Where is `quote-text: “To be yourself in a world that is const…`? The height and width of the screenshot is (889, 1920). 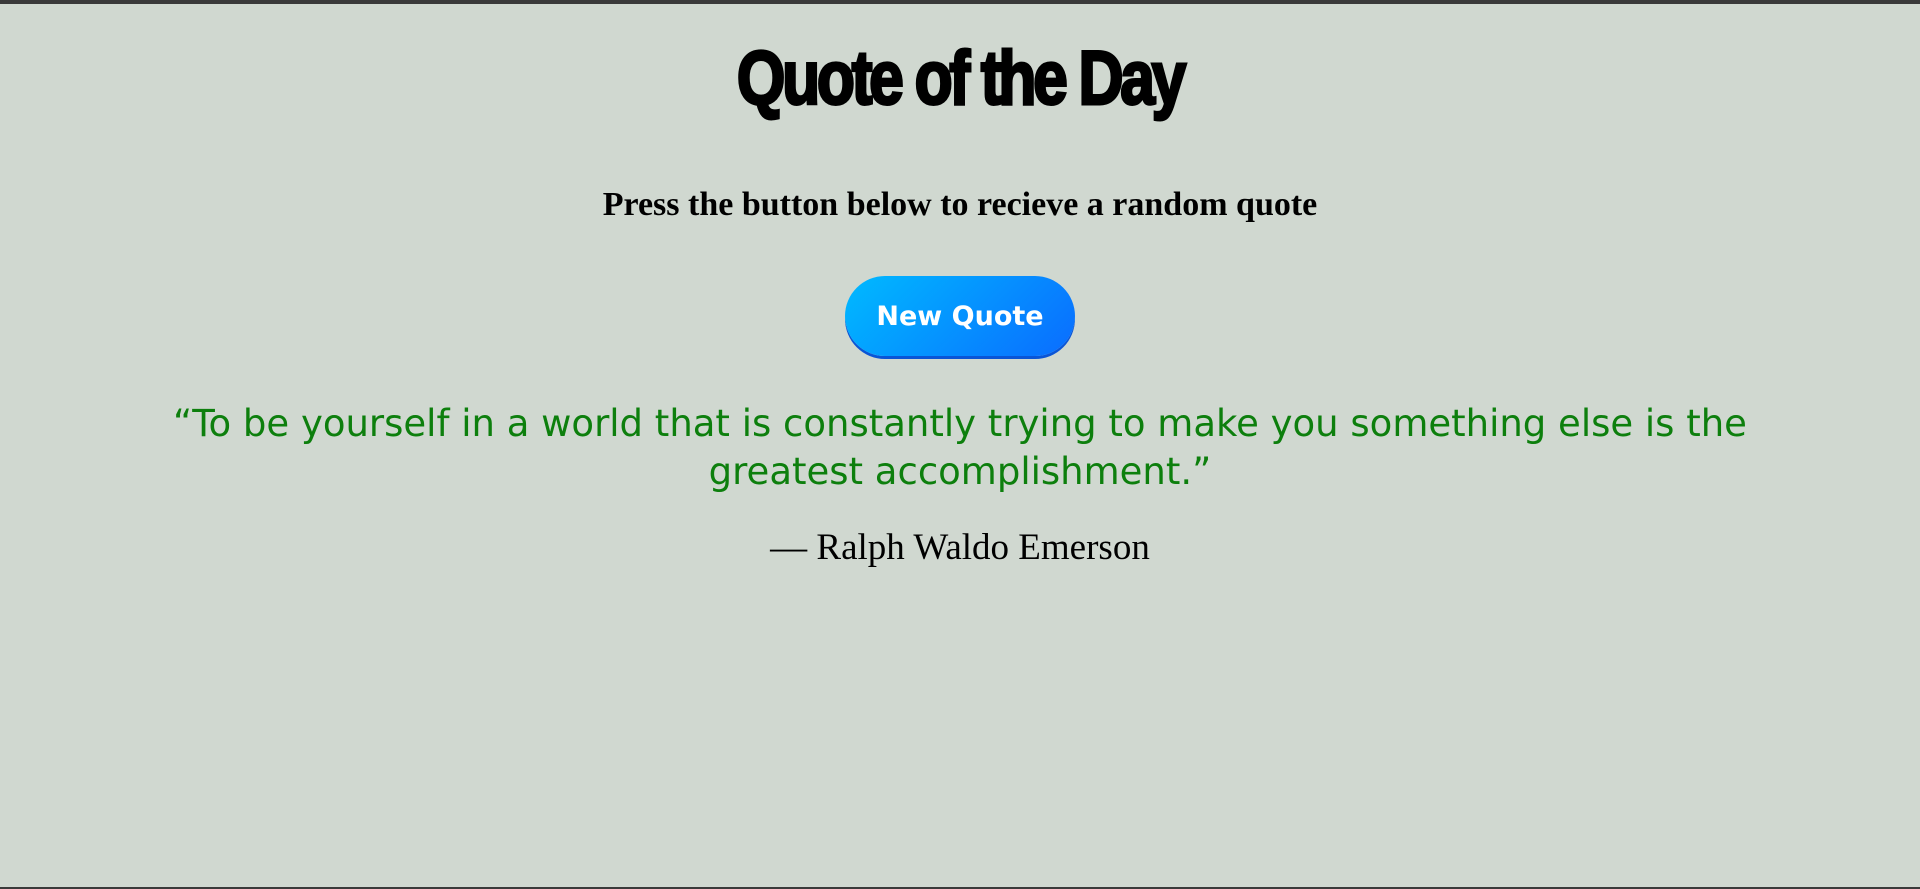 quote-text: “To be yourself in a world that is const… is located at coordinates (960, 447).